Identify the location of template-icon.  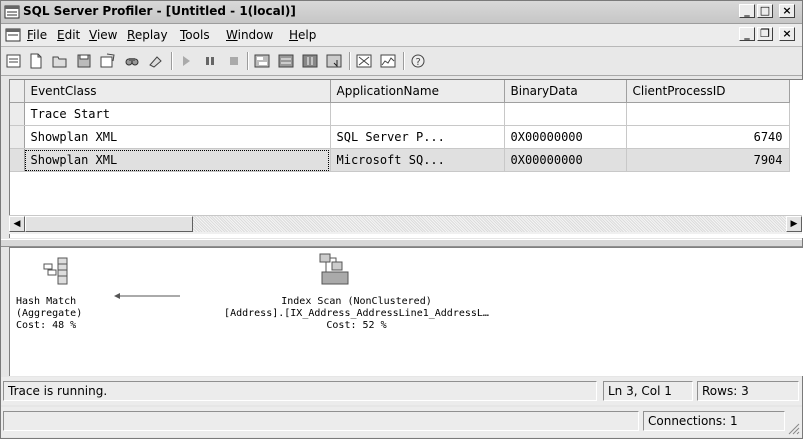
(108, 61).